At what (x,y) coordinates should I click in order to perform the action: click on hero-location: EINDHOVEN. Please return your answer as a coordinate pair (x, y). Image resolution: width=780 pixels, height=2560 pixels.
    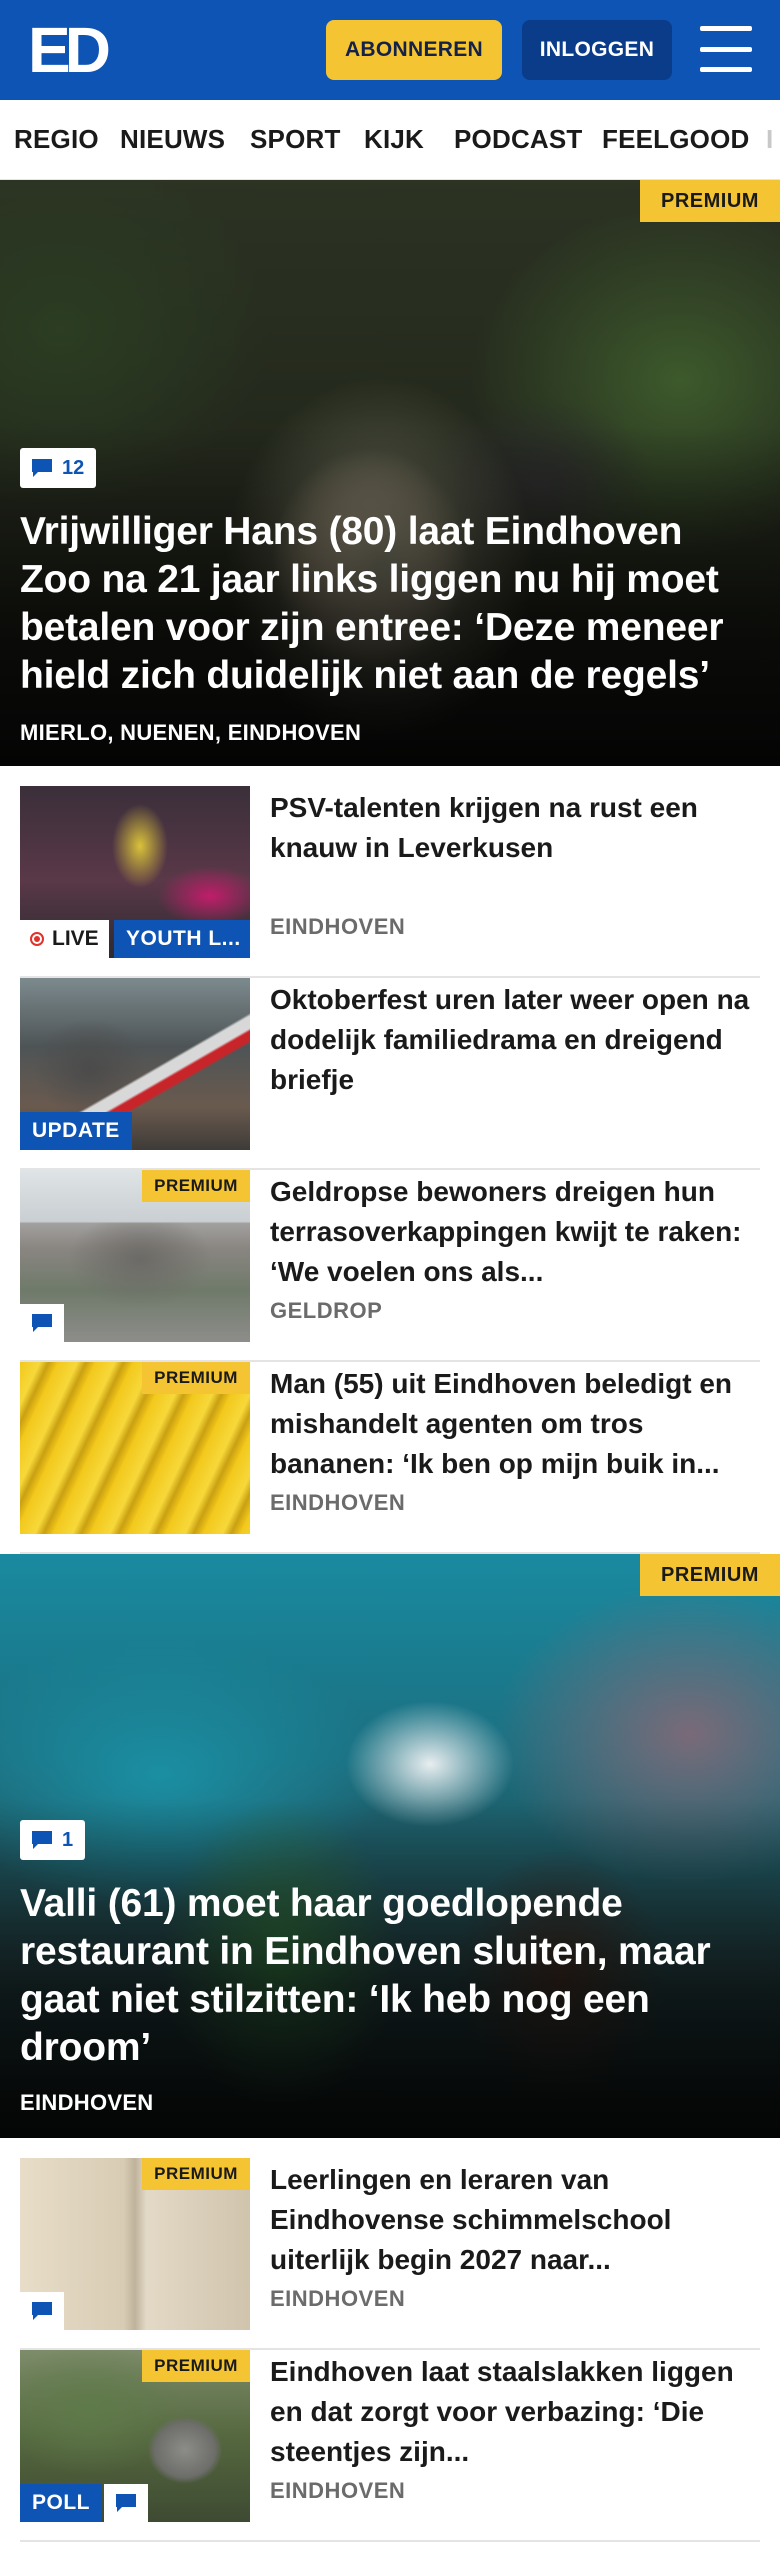
    Looking at the image, I should click on (87, 2102).